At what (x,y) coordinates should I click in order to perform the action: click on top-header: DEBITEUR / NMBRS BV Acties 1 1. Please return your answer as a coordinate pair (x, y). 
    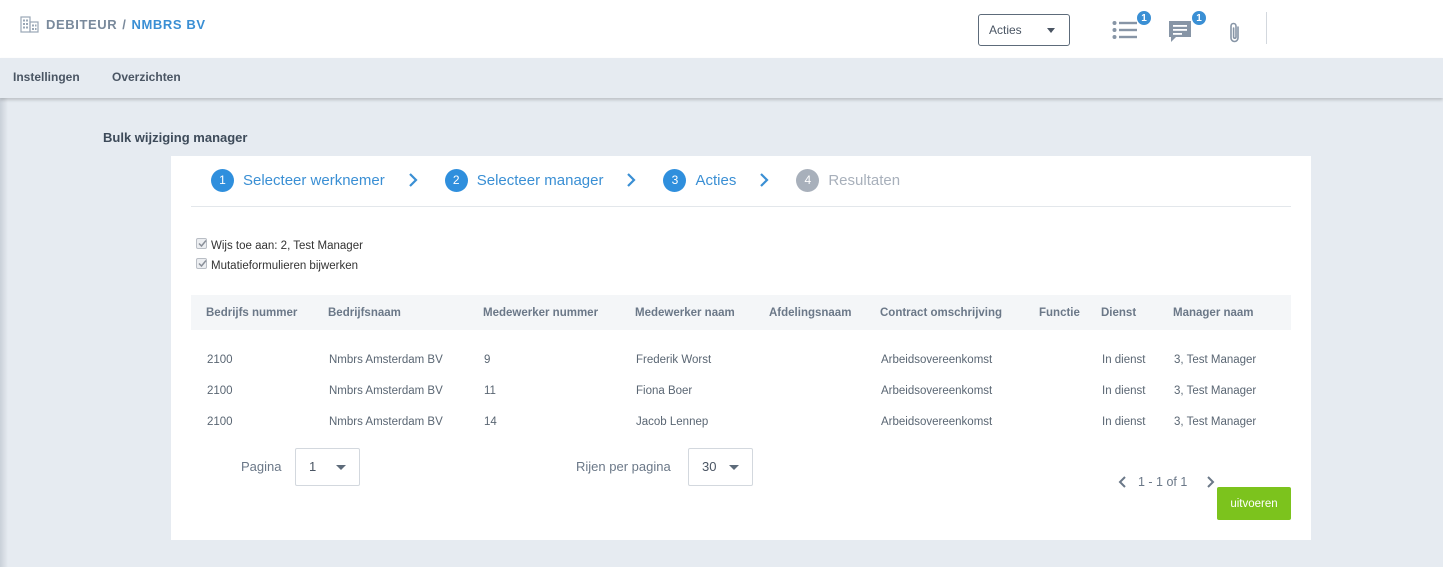
    Looking at the image, I should click on (721, 29).